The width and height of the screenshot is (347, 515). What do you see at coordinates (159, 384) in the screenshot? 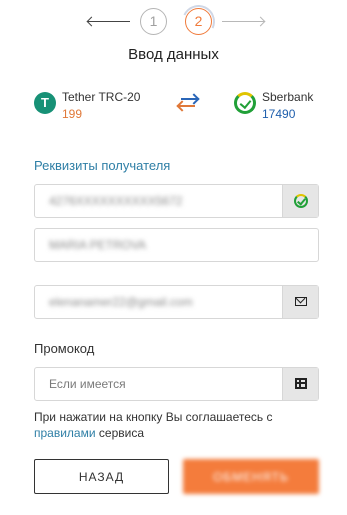
I see `promo-input` at bounding box center [159, 384].